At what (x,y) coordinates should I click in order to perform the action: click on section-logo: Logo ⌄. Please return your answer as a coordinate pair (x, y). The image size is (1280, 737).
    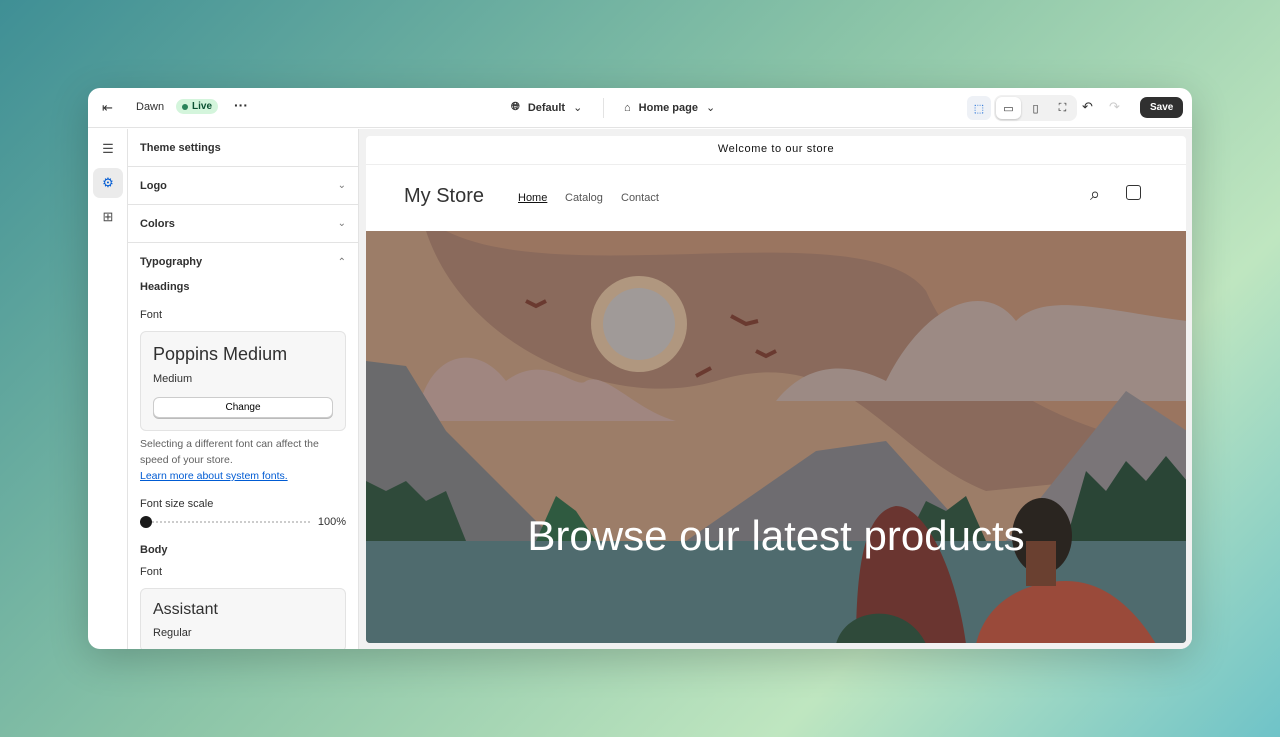
    Looking at the image, I should click on (243, 186).